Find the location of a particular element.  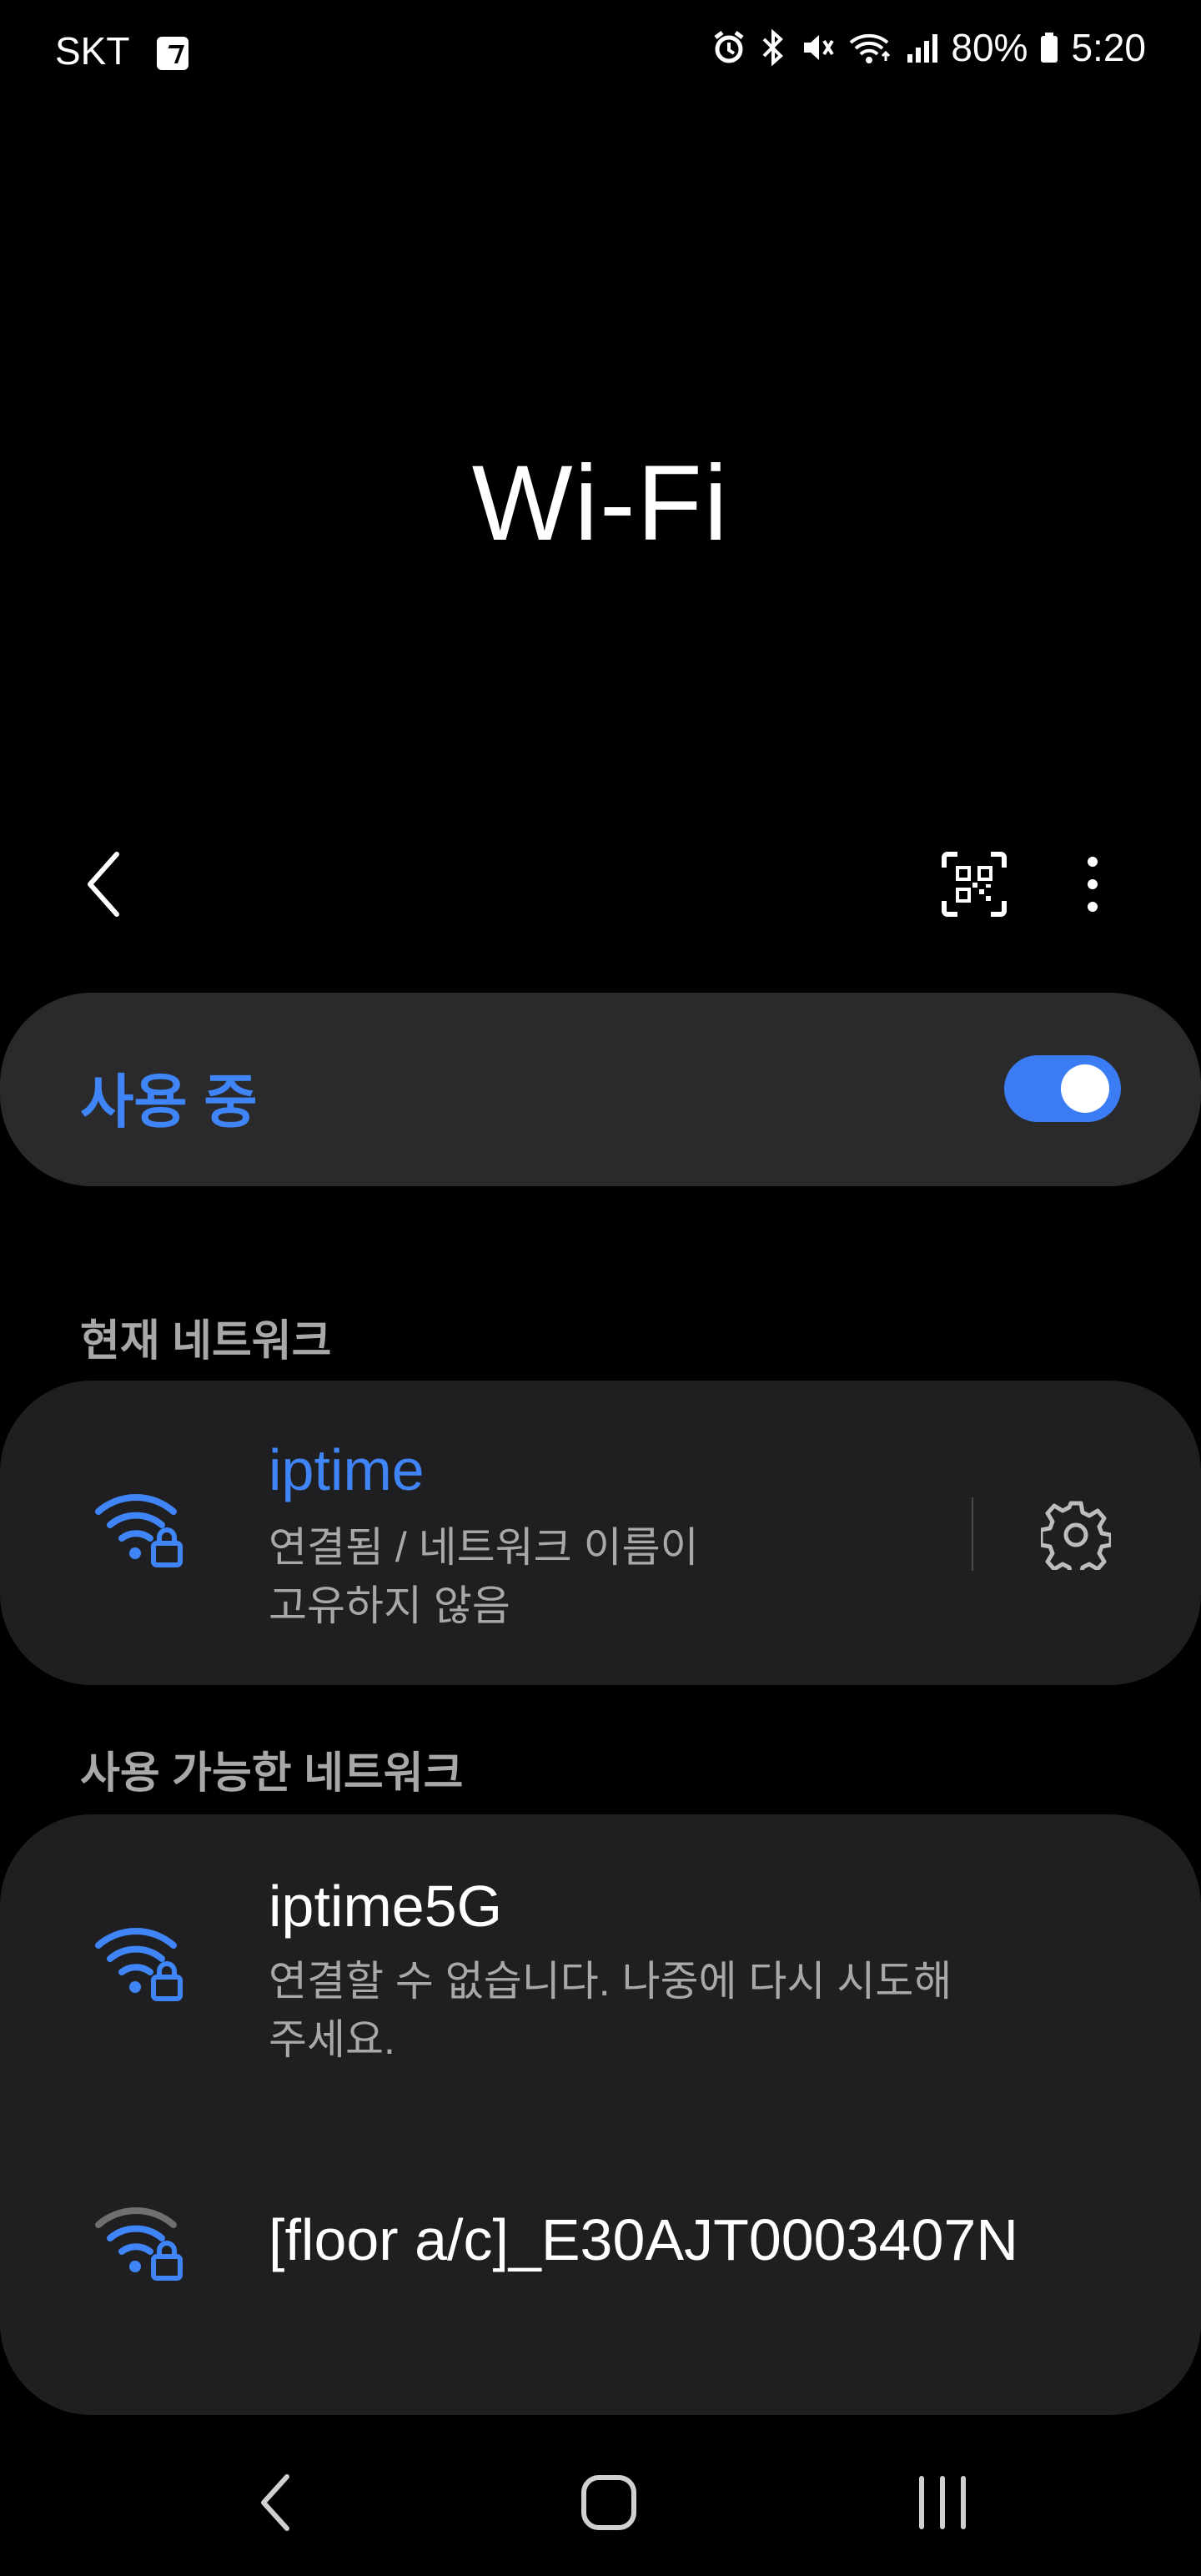

status-bar: SKT 80% 5:20 is located at coordinates (601, 54).